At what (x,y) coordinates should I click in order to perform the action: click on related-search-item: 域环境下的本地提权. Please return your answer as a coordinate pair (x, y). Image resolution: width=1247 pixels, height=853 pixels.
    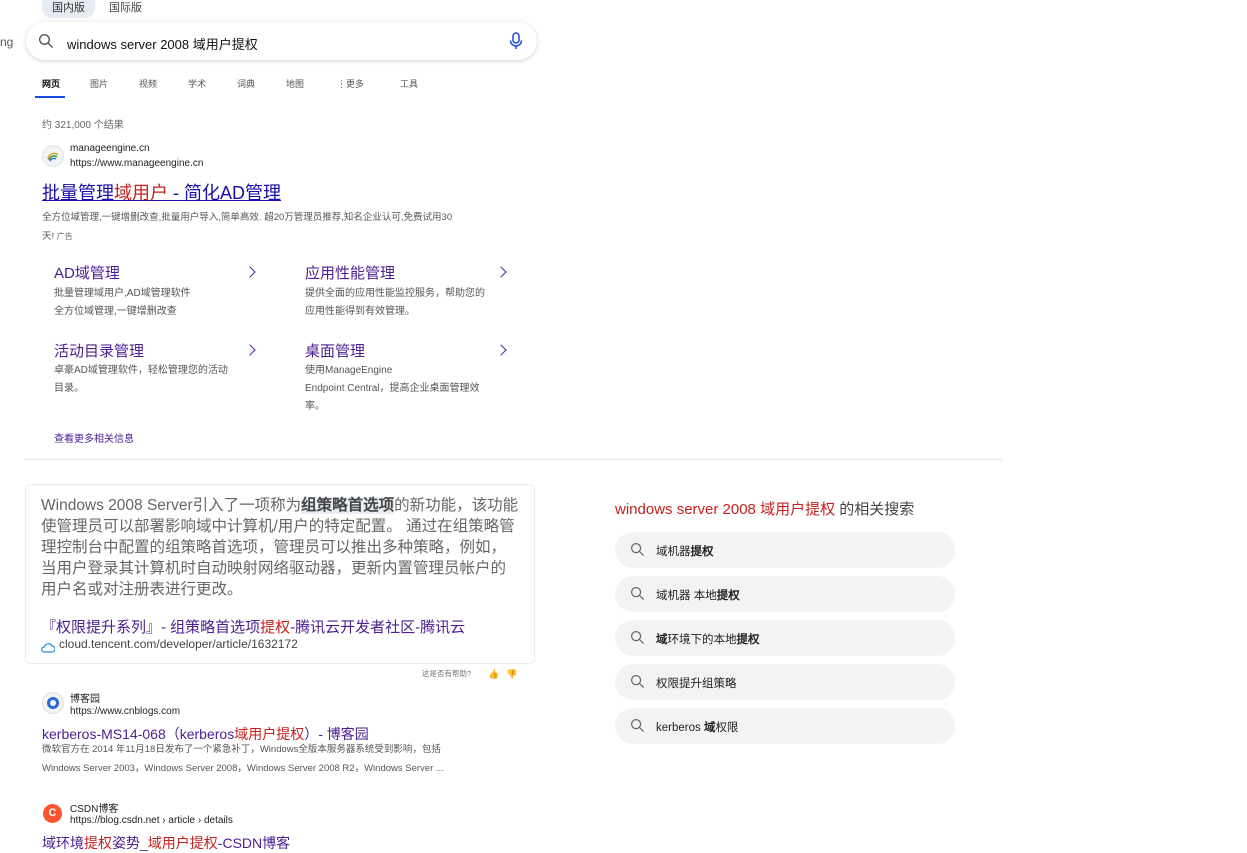
    Looking at the image, I should click on (785, 638).